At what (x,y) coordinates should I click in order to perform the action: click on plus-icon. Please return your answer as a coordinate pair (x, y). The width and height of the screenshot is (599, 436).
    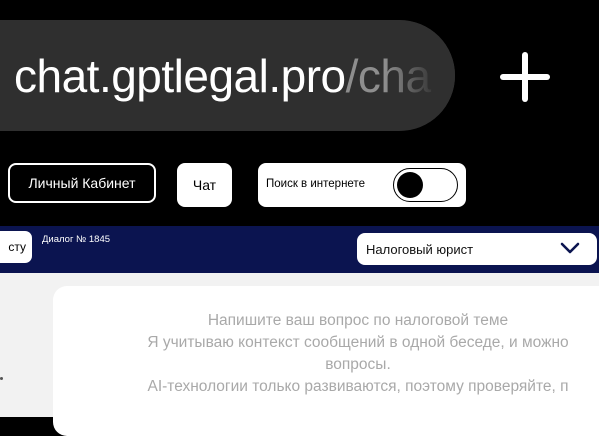
    Looking at the image, I should click on (525, 77).